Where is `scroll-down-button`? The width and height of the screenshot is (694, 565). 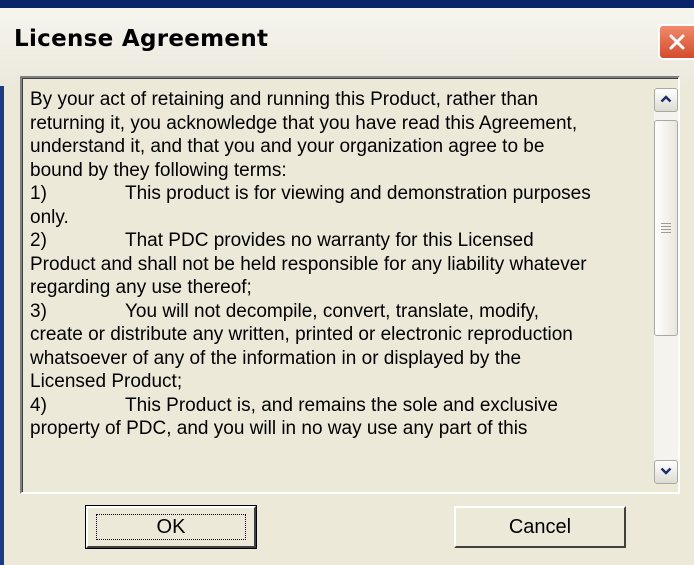
scroll-down-button is located at coordinates (666, 472).